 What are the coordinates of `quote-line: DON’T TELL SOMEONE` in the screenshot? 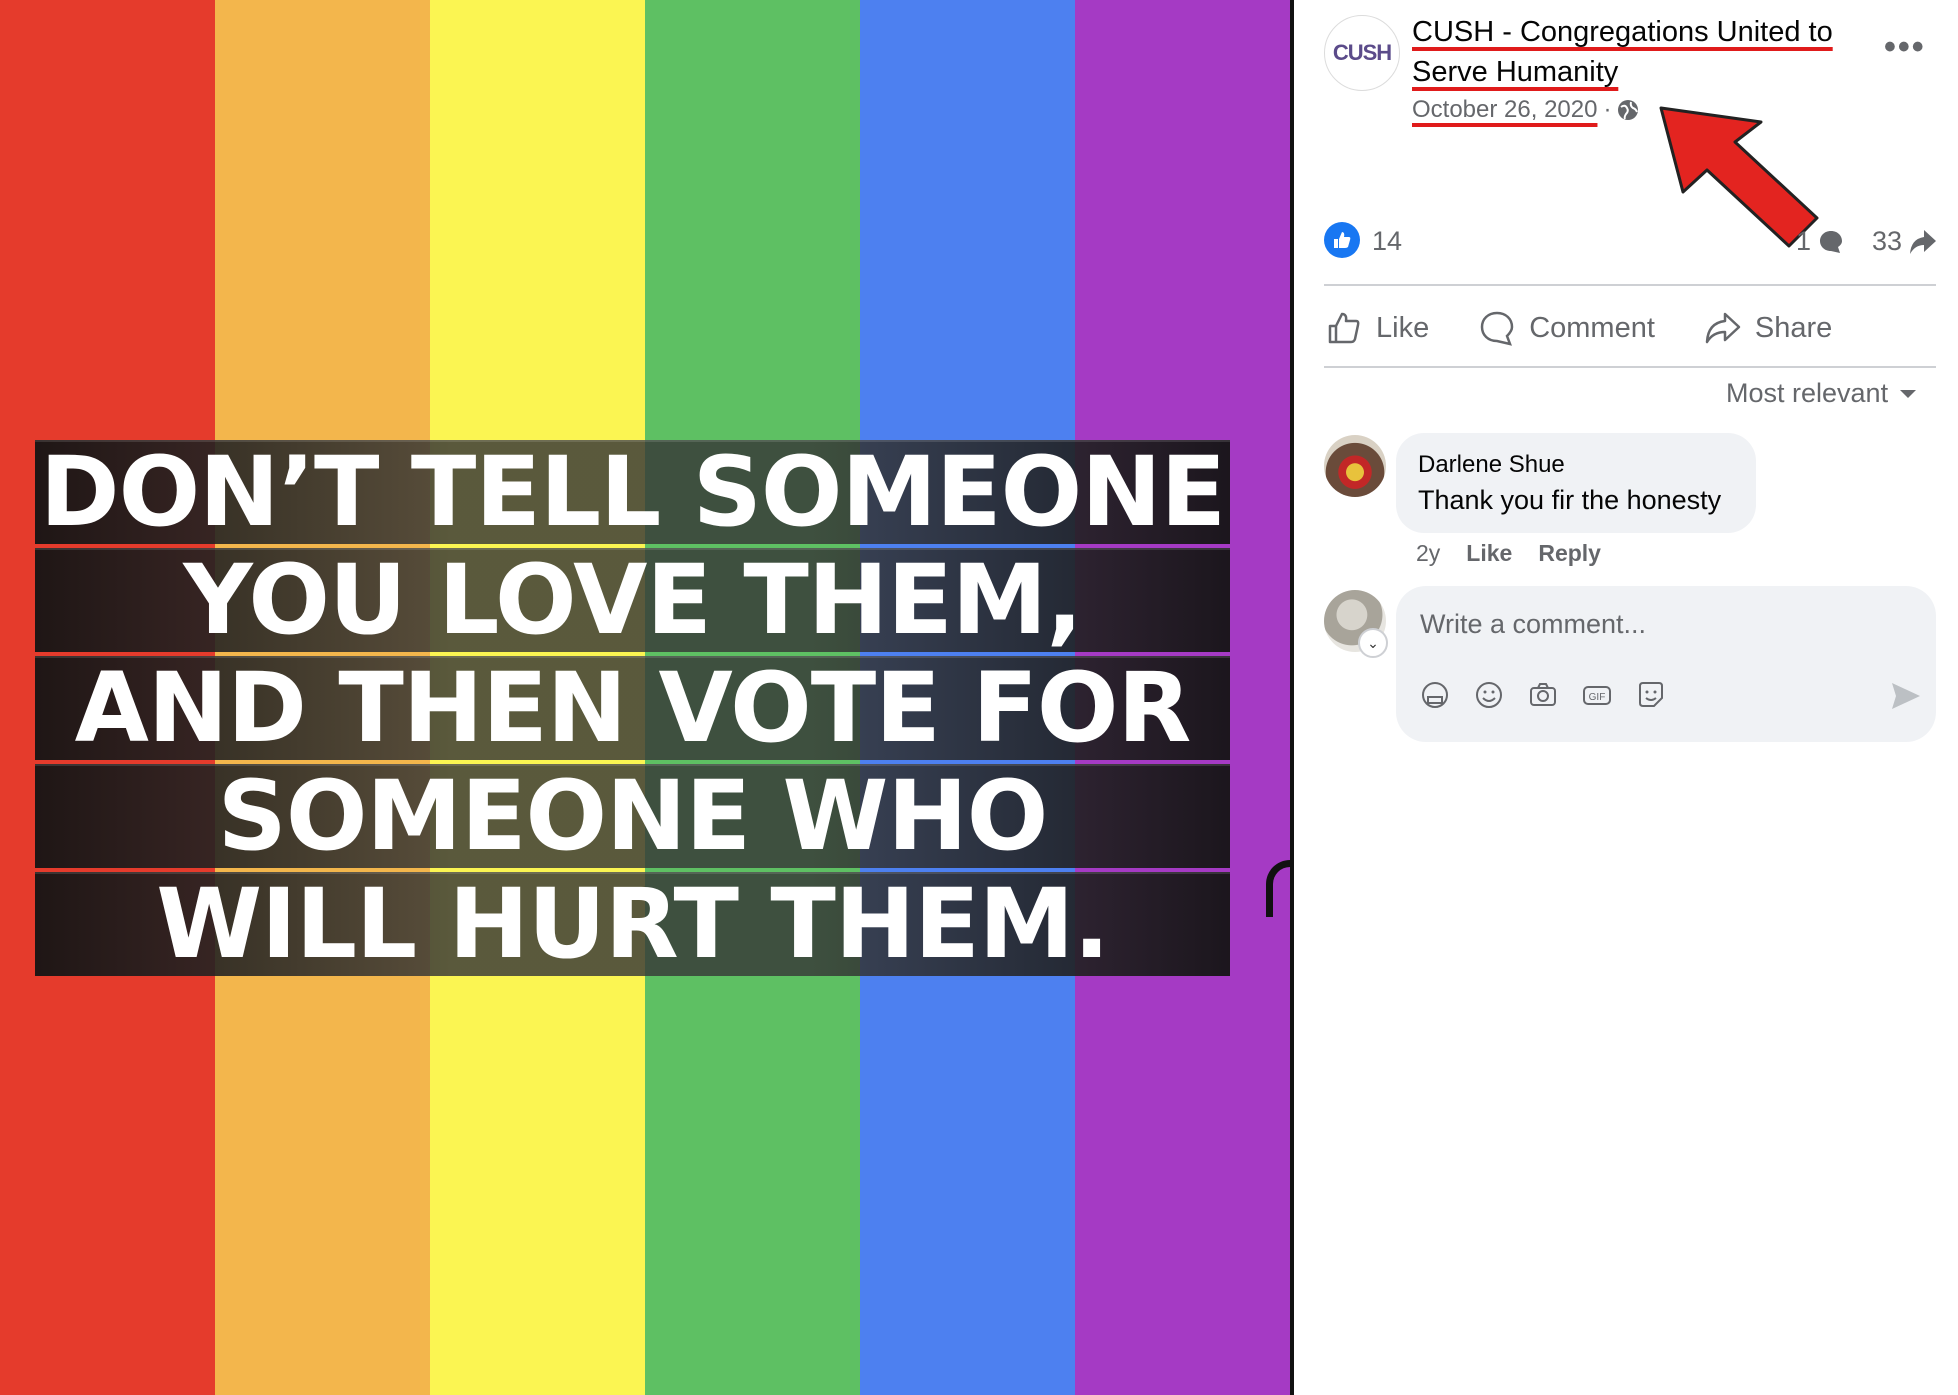 It's located at (632, 492).